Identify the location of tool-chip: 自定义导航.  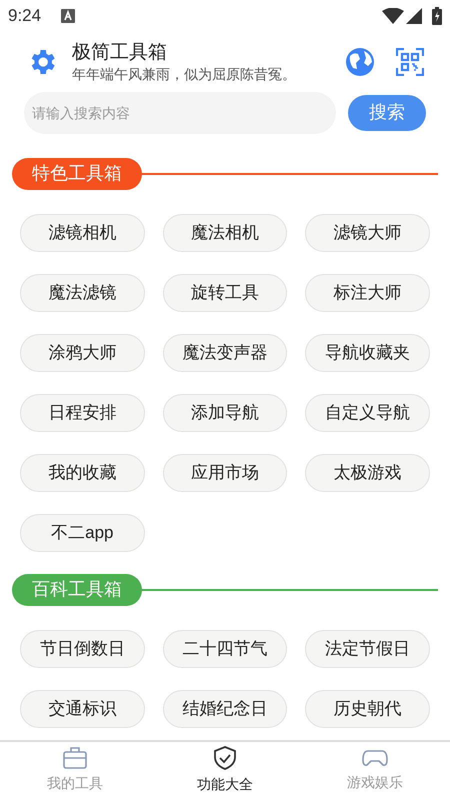
(367, 413).